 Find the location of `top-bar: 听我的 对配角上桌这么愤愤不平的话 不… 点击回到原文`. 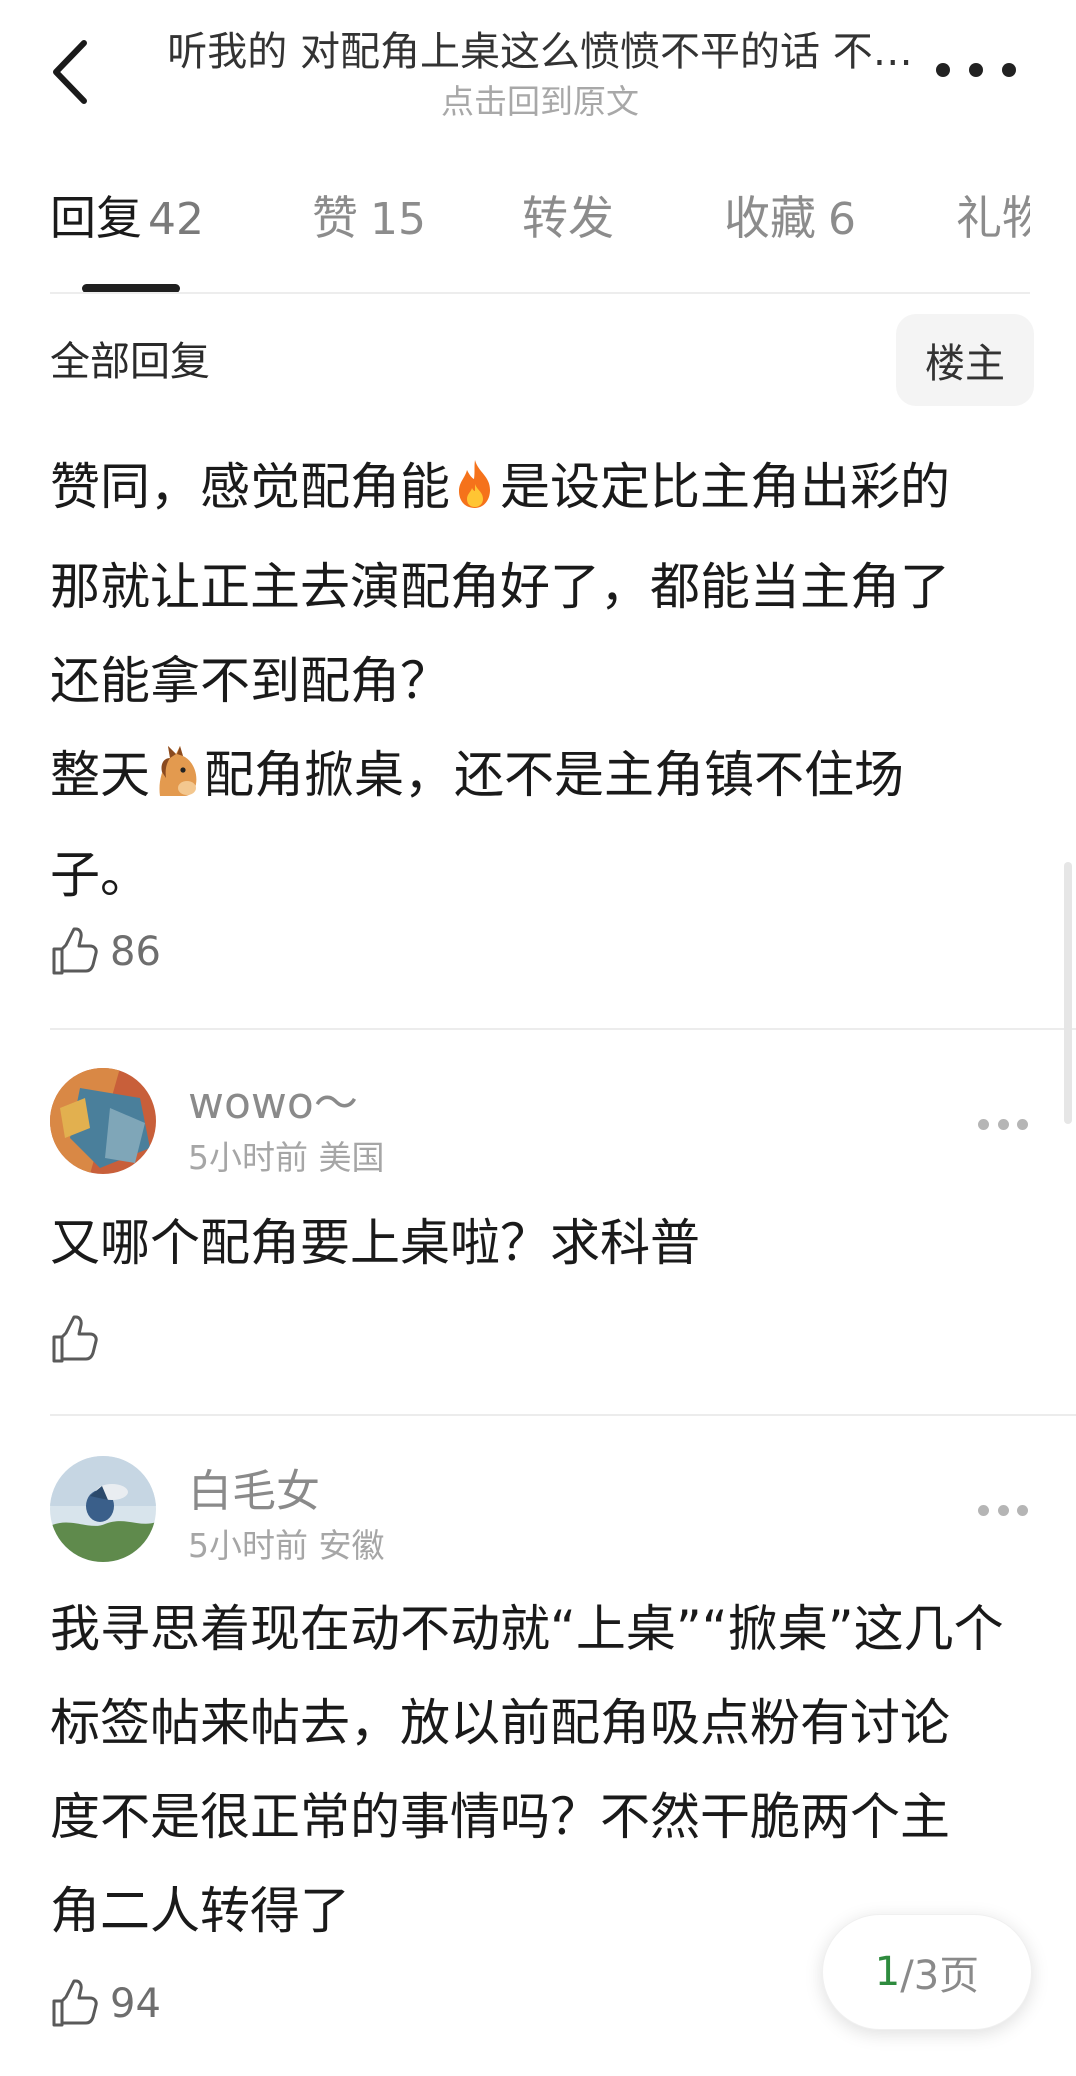

top-bar: 听我的 对配角上桌这么愤愤不平的话 不… 点击回到原文 is located at coordinates (538, 70).